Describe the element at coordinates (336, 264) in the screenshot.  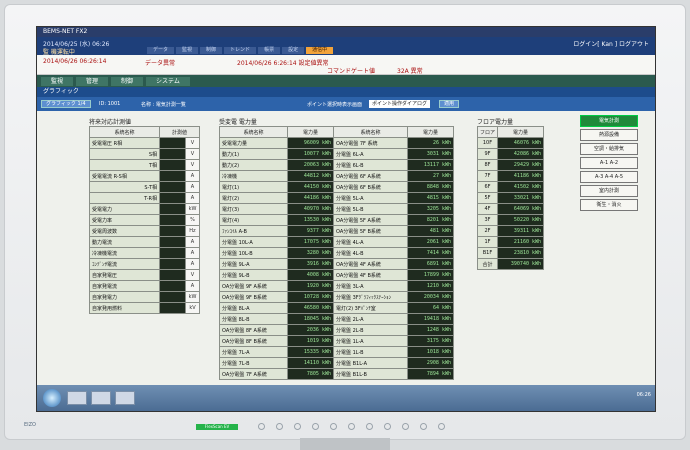
I see `table-row: 分電盤 9L-A 3916 kWh OA分電盤 4F A系統 6891 kWh` at that location.